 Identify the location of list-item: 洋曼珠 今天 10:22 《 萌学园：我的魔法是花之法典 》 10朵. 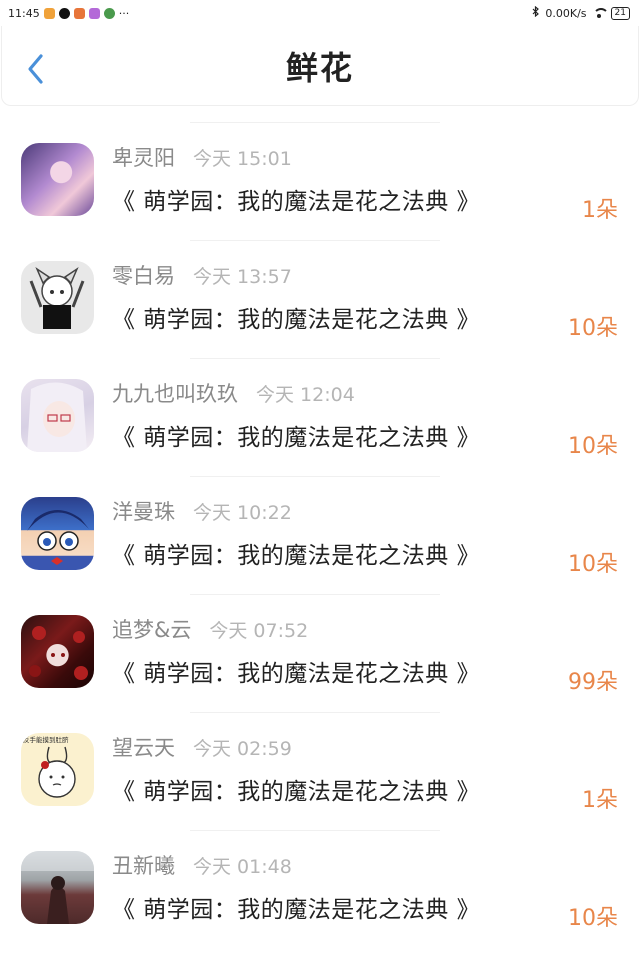
(320, 533).